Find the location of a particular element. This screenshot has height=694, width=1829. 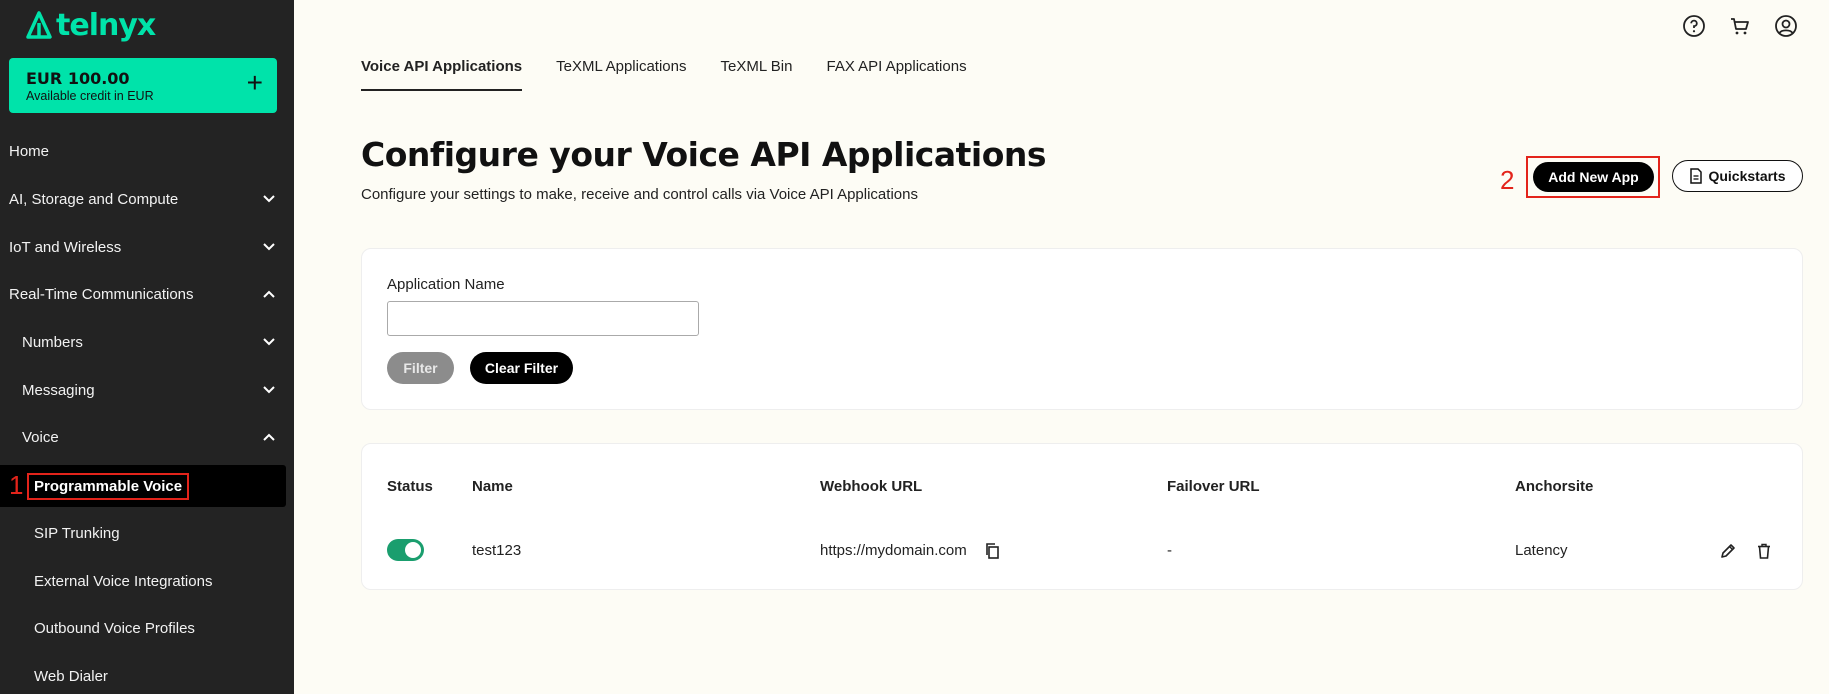

edit-pencil-icon is located at coordinates (1728, 551).